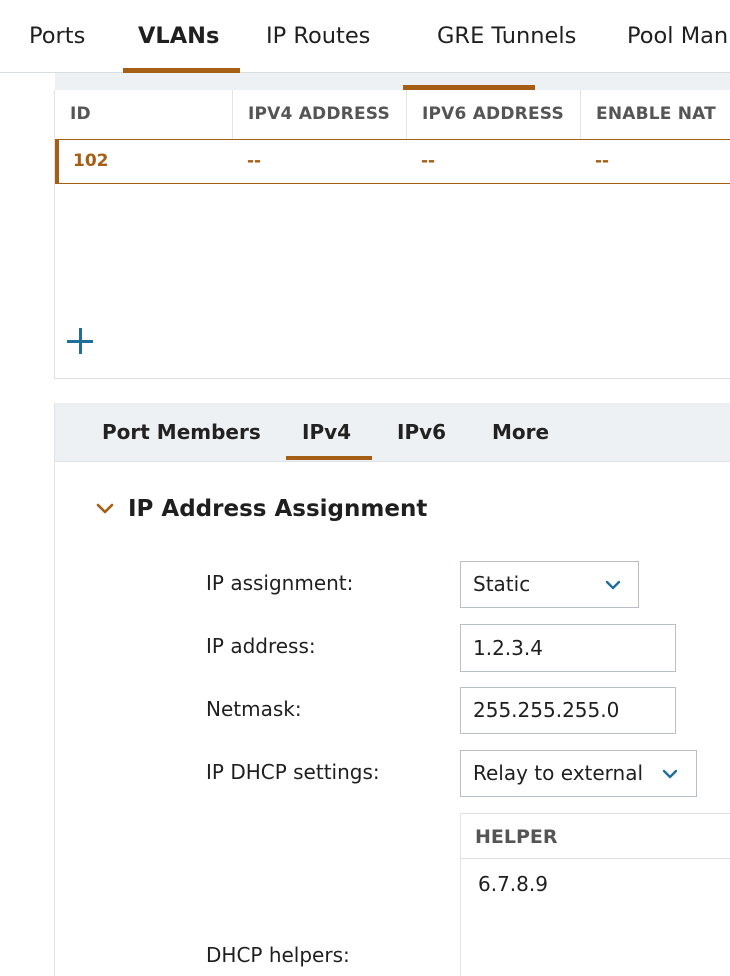  What do you see at coordinates (392, 82) in the screenshot?
I see `sub-navigation-strip` at bounding box center [392, 82].